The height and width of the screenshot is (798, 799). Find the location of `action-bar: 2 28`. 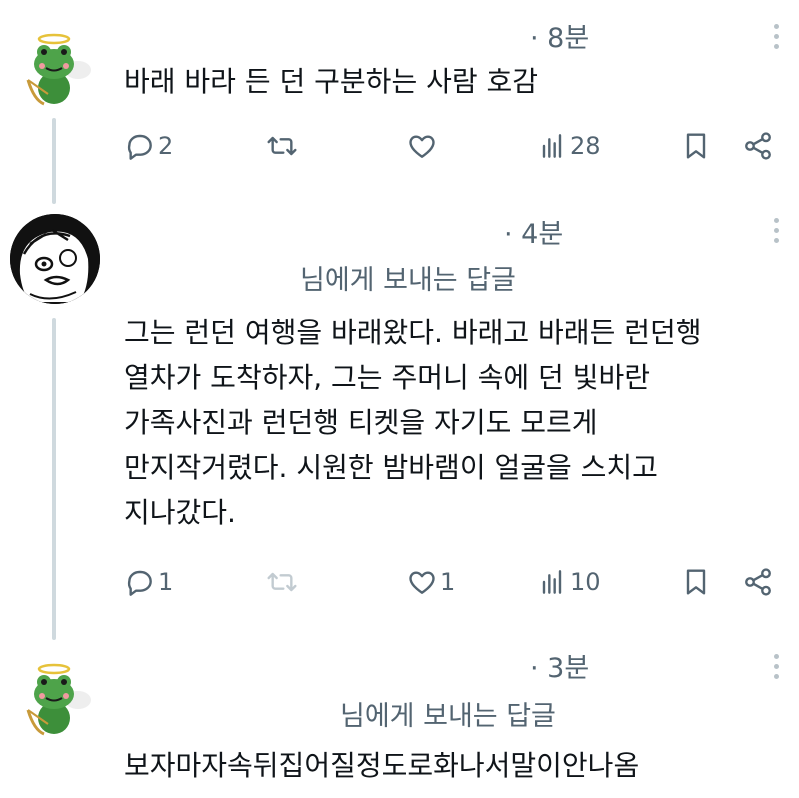

action-bar: 2 28 is located at coordinates (454, 146).